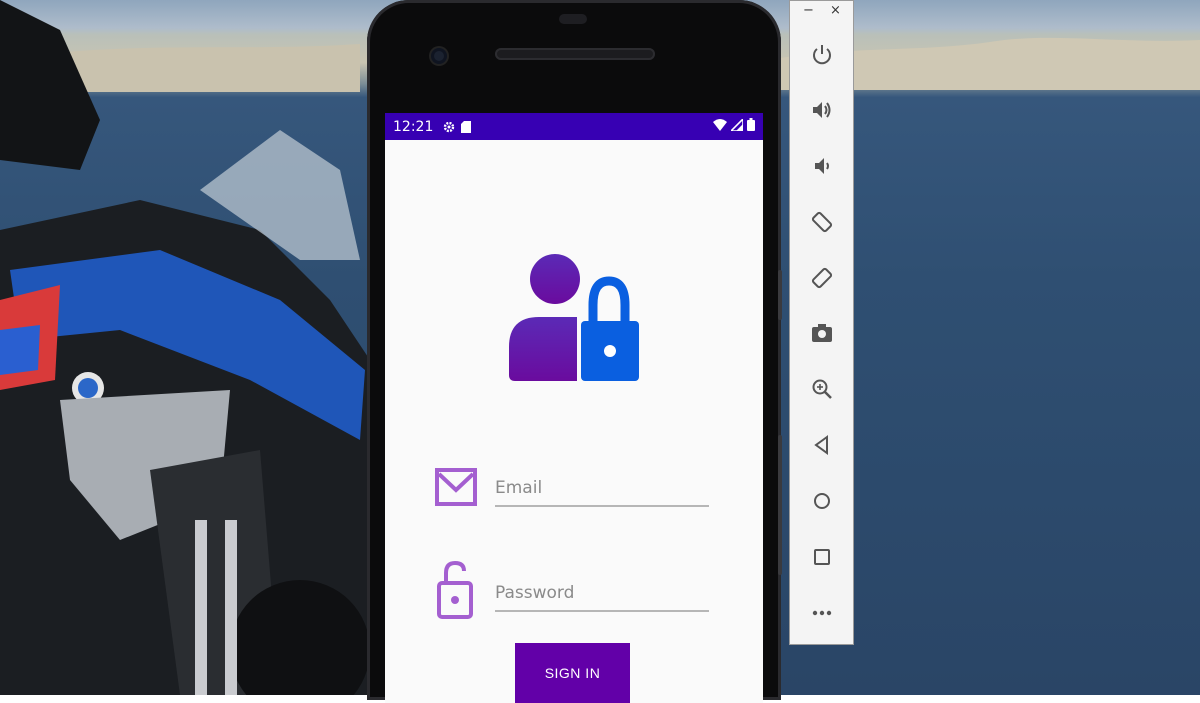  What do you see at coordinates (822, 613) in the screenshot?
I see `more-icon` at bounding box center [822, 613].